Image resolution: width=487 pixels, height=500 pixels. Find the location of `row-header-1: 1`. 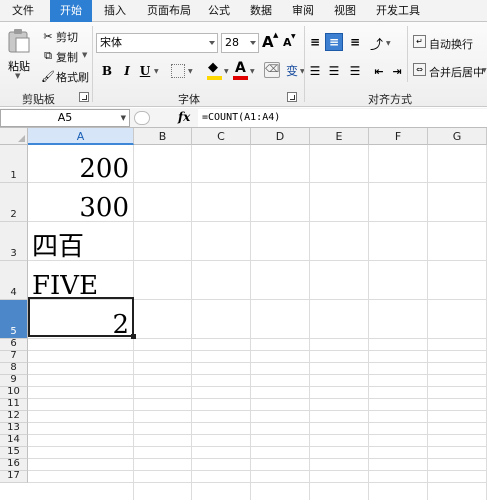

row-header-1: 1 is located at coordinates (14, 164).